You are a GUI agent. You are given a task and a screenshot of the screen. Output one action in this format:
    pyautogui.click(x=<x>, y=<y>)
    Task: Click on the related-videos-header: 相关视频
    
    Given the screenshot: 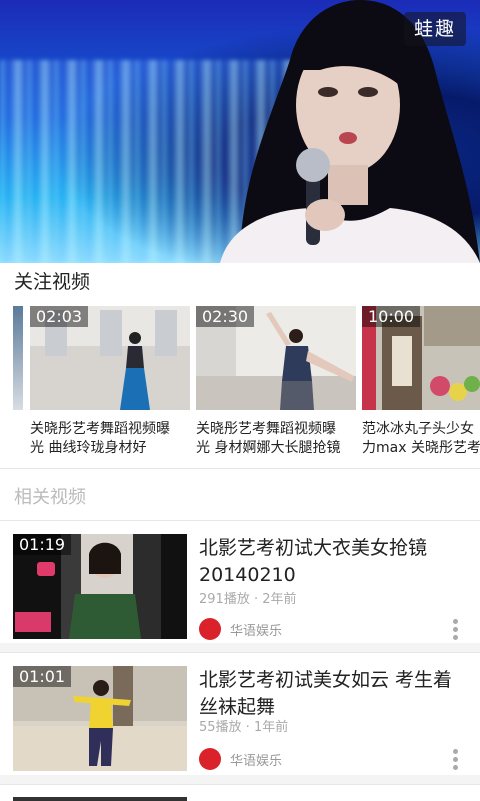 What is the action you would take?
    pyautogui.click(x=240, y=494)
    